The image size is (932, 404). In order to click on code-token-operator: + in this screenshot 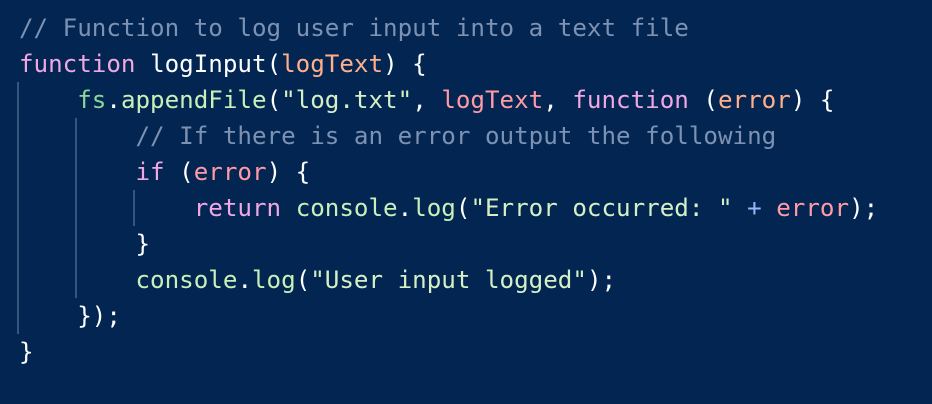, I will do `click(754, 208)`.